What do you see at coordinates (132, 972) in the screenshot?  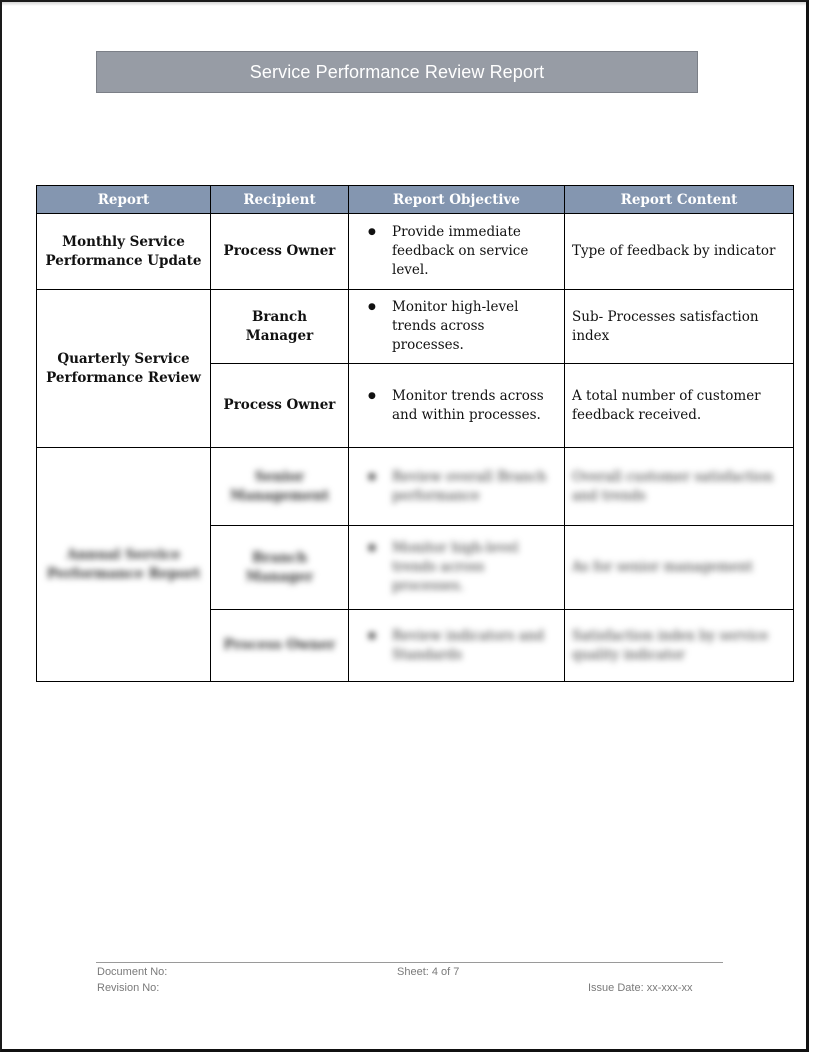 I see `footer-document-no: Document No:` at bounding box center [132, 972].